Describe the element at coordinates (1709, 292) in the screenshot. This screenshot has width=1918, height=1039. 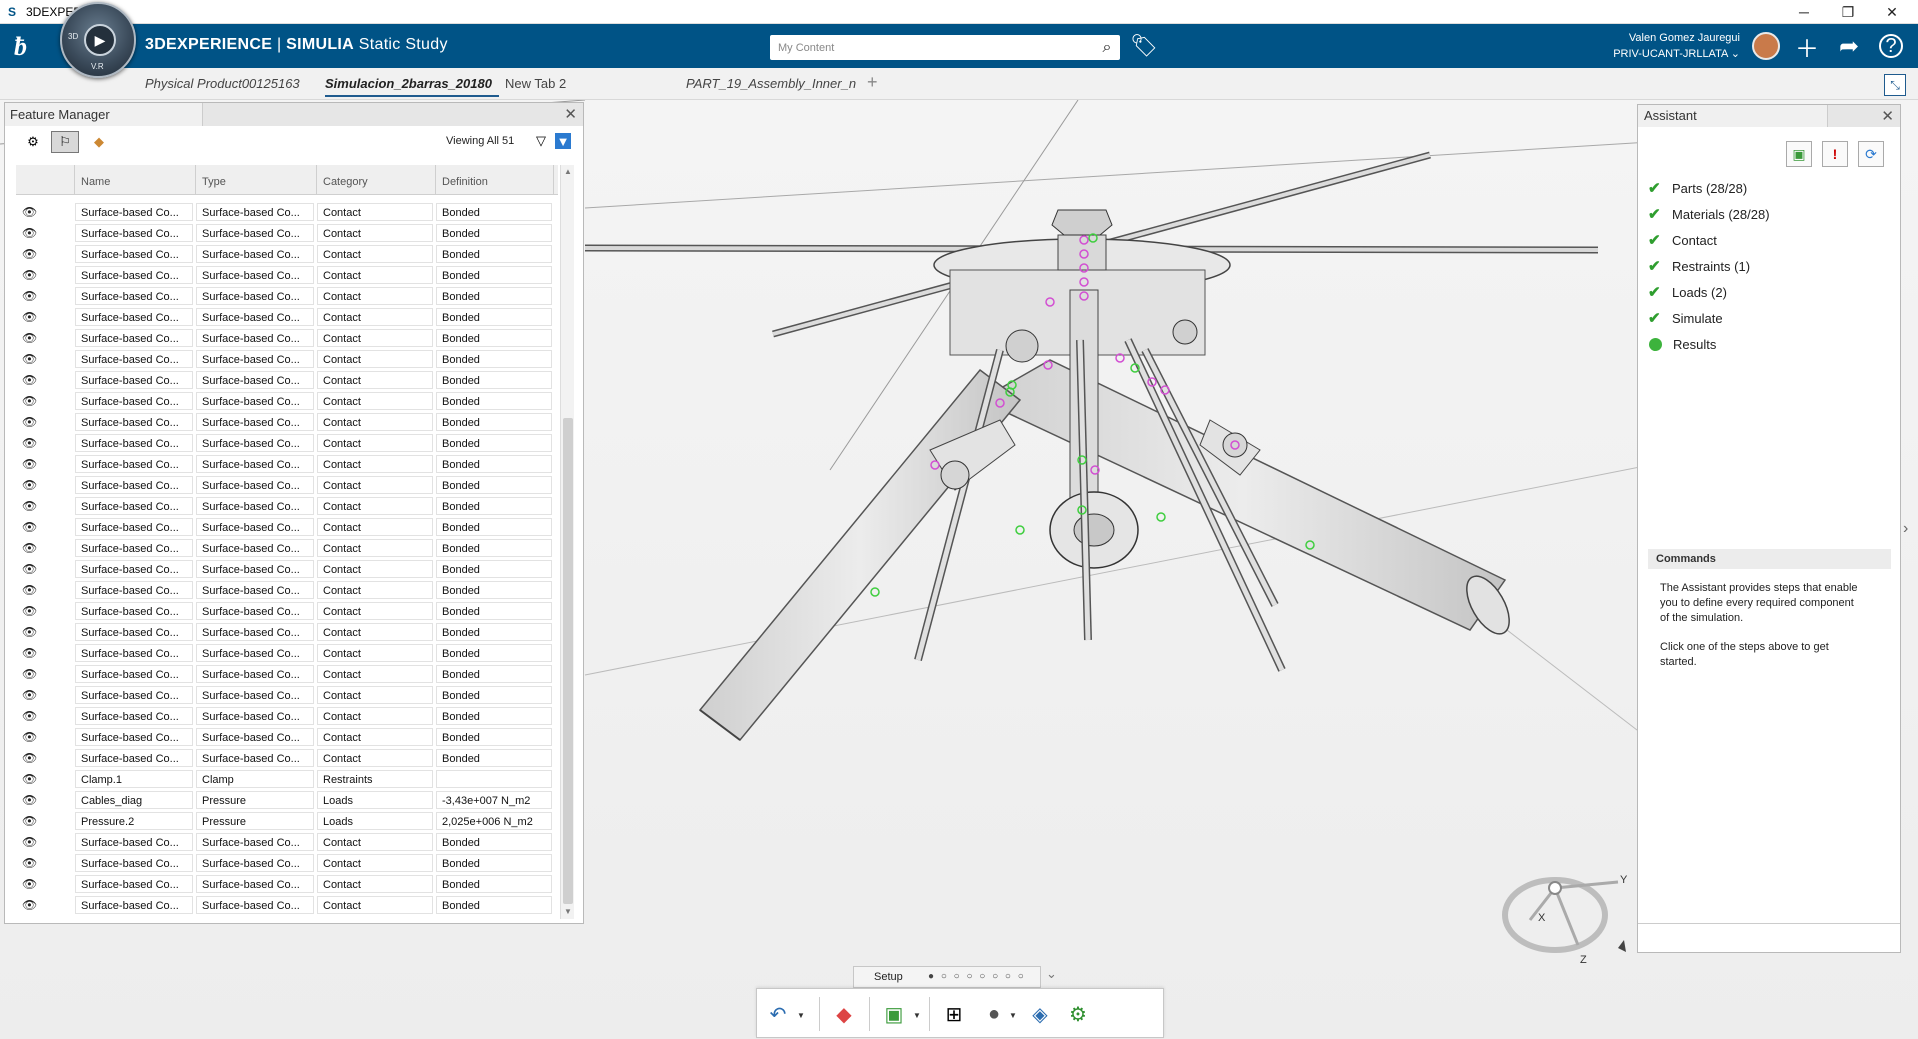
I see `assistant-step: ✔ Loads (2)` at that location.